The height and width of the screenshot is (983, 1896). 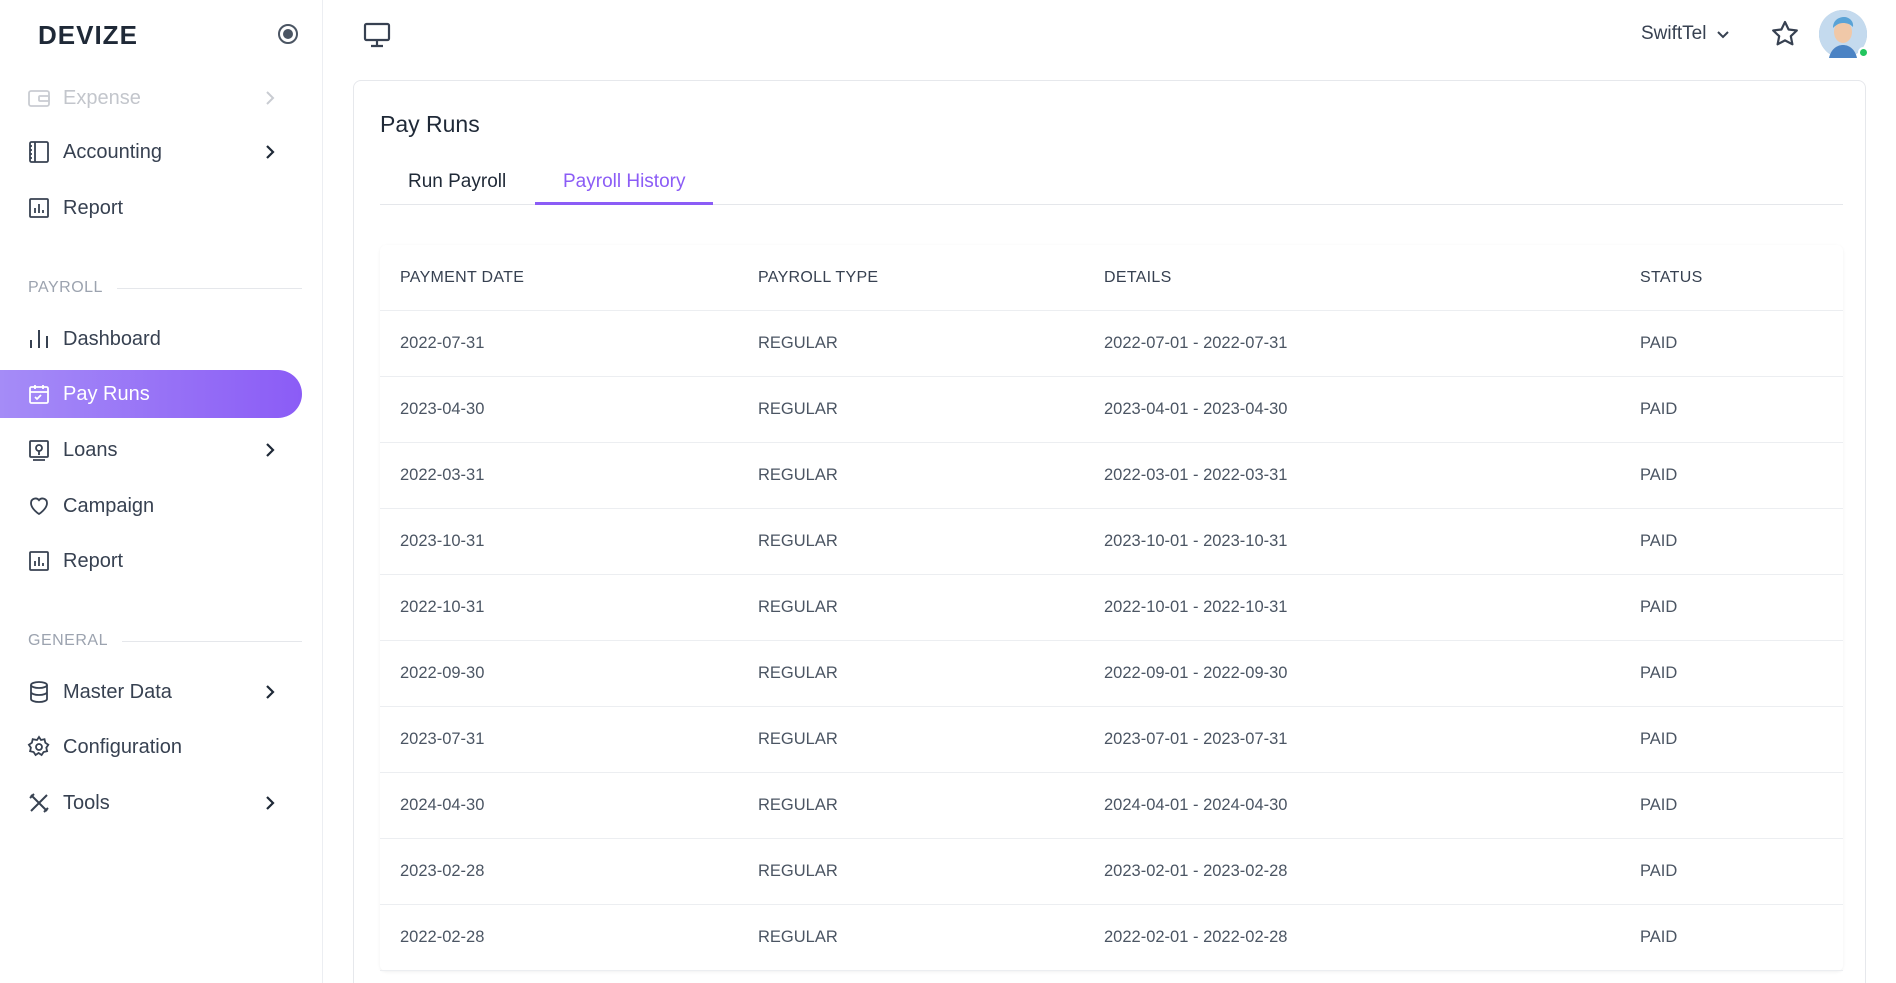 What do you see at coordinates (151, 450) in the screenshot?
I see `sidebar-item-loans: Loans` at bounding box center [151, 450].